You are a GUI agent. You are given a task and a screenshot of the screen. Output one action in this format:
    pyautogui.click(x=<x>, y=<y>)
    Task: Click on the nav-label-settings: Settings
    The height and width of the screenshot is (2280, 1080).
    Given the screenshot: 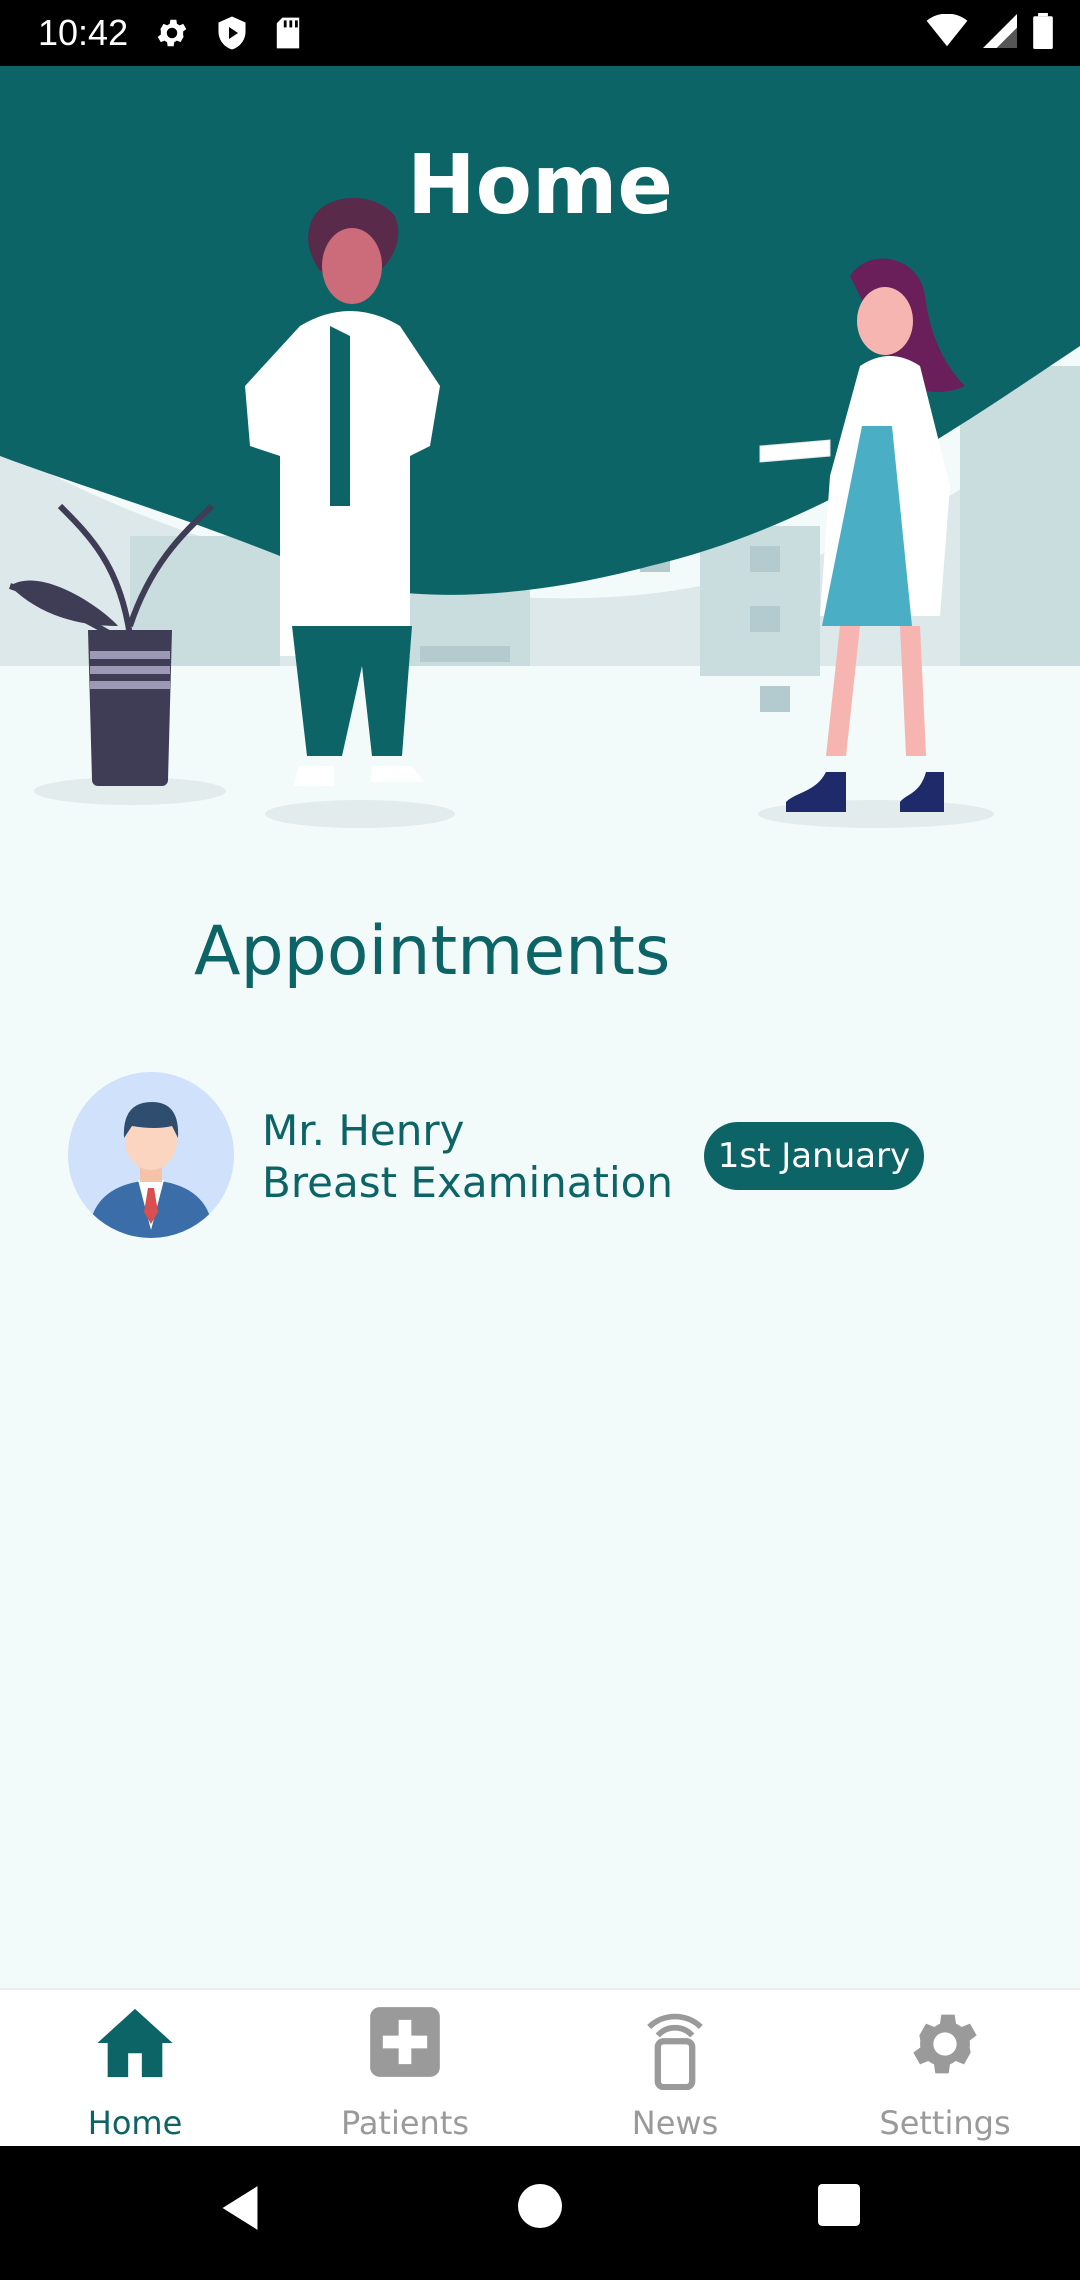 What is the action you would take?
    pyautogui.click(x=945, y=2123)
    